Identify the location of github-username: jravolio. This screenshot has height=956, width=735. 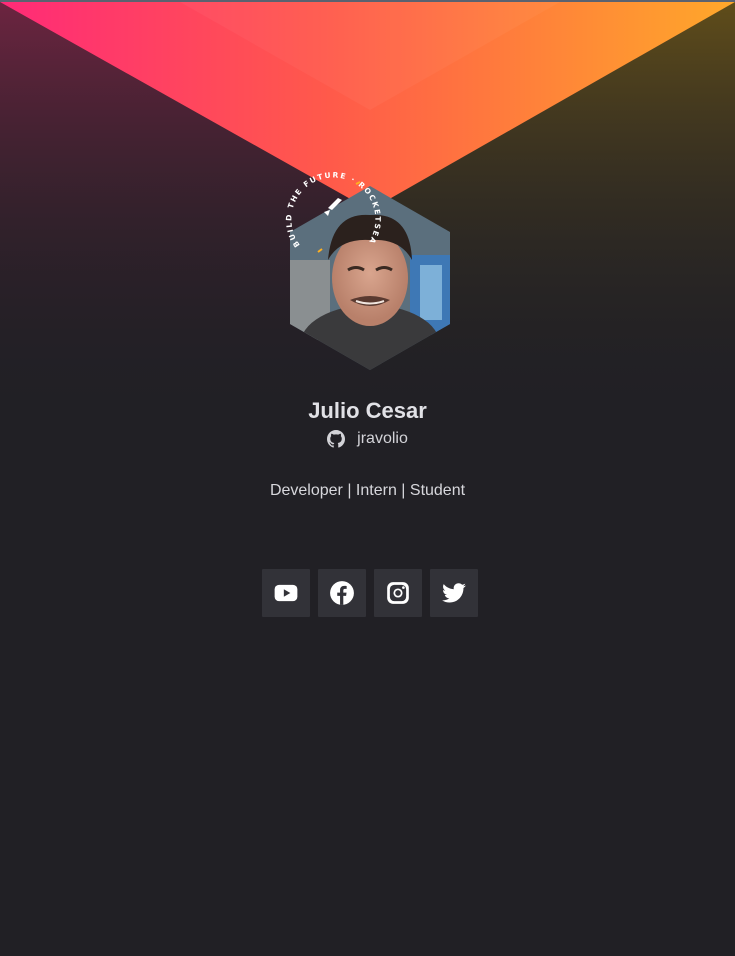
(382, 439).